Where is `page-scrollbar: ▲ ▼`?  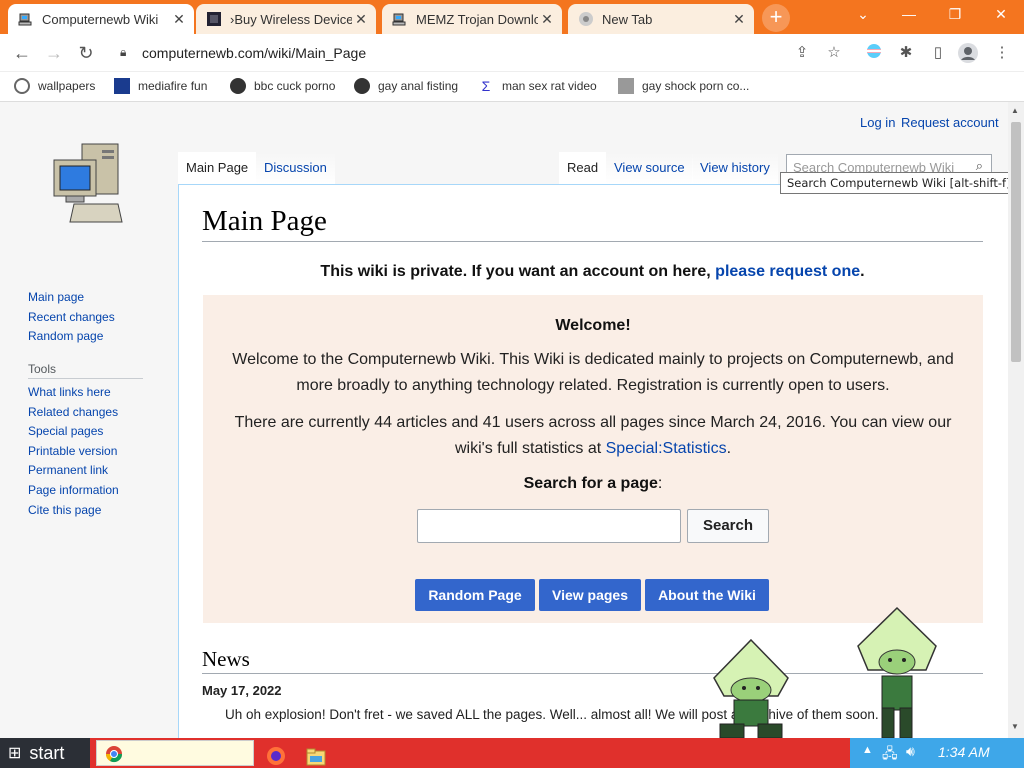 page-scrollbar: ▲ ▼ is located at coordinates (1016, 420).